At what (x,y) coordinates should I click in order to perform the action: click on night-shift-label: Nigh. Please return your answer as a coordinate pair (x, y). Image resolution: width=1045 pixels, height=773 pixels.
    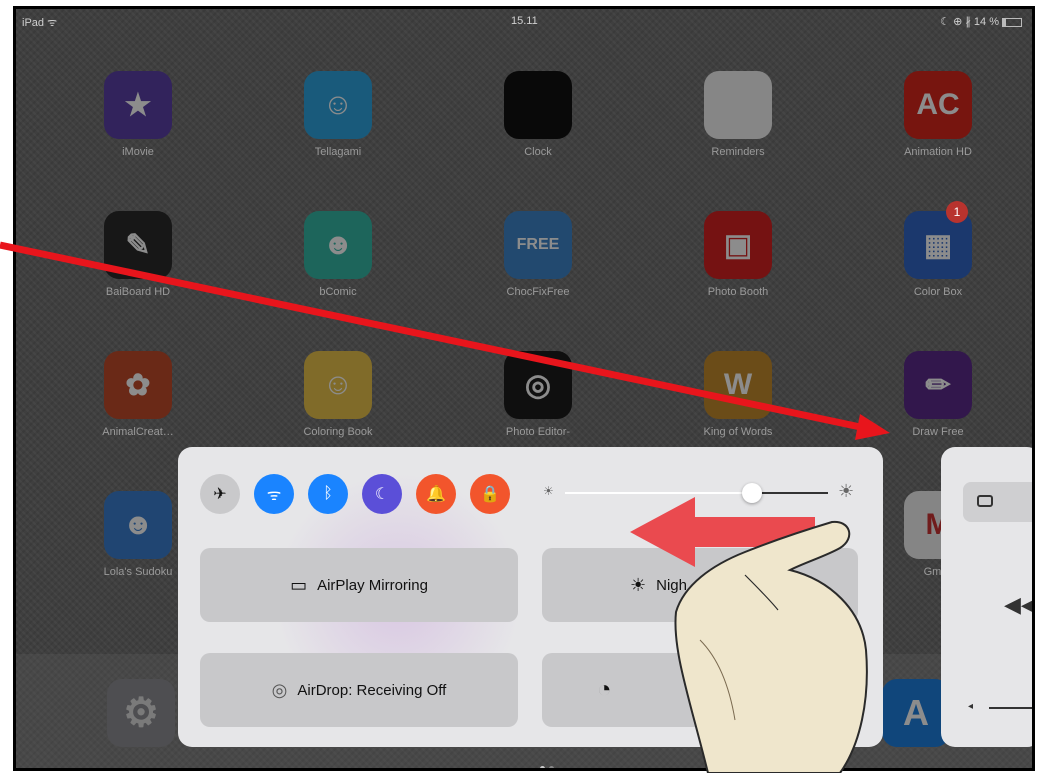
    Looking at the image, I should click on (671, 585).